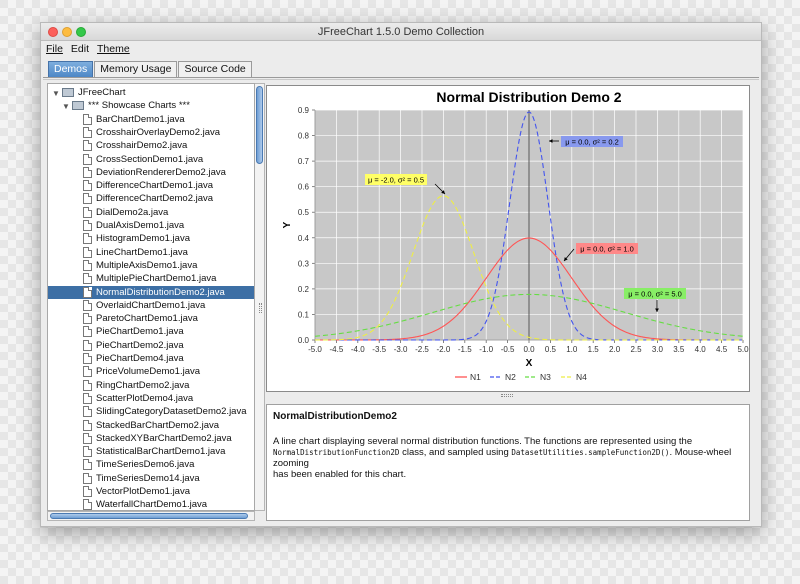  I want to click on tree-item-file: PieChartDemo1.java, so click(151, 331).